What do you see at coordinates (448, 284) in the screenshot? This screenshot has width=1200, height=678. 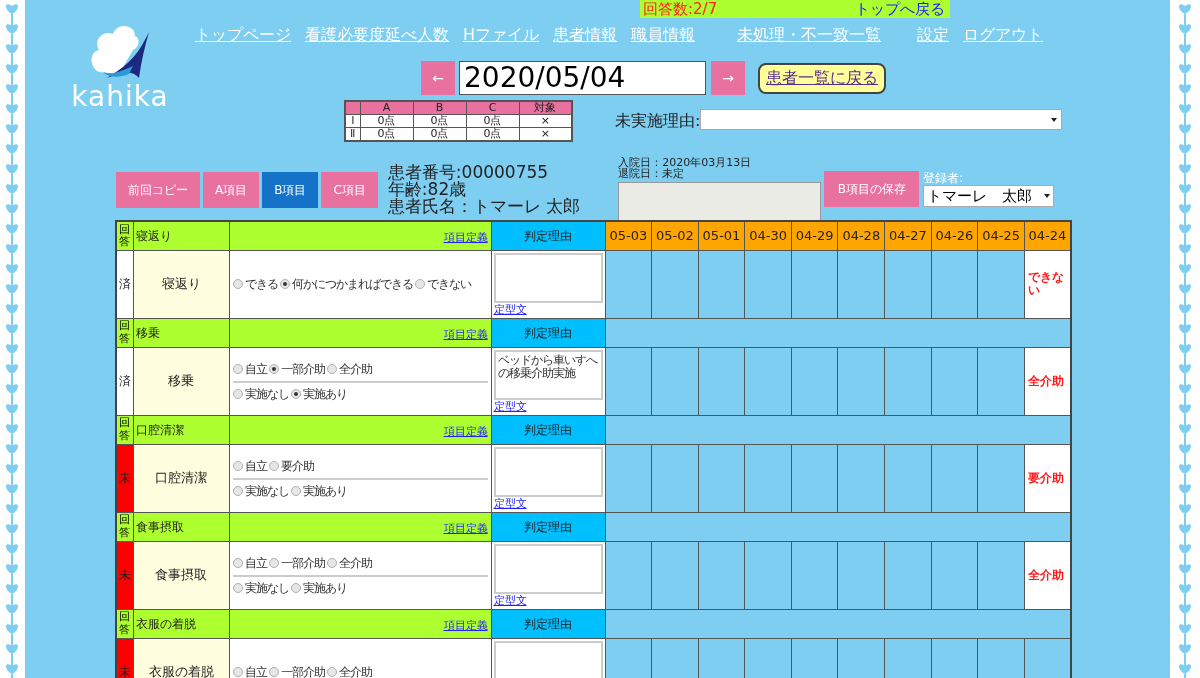 I see `radio-label: できない` at bounding box center [448, 284].